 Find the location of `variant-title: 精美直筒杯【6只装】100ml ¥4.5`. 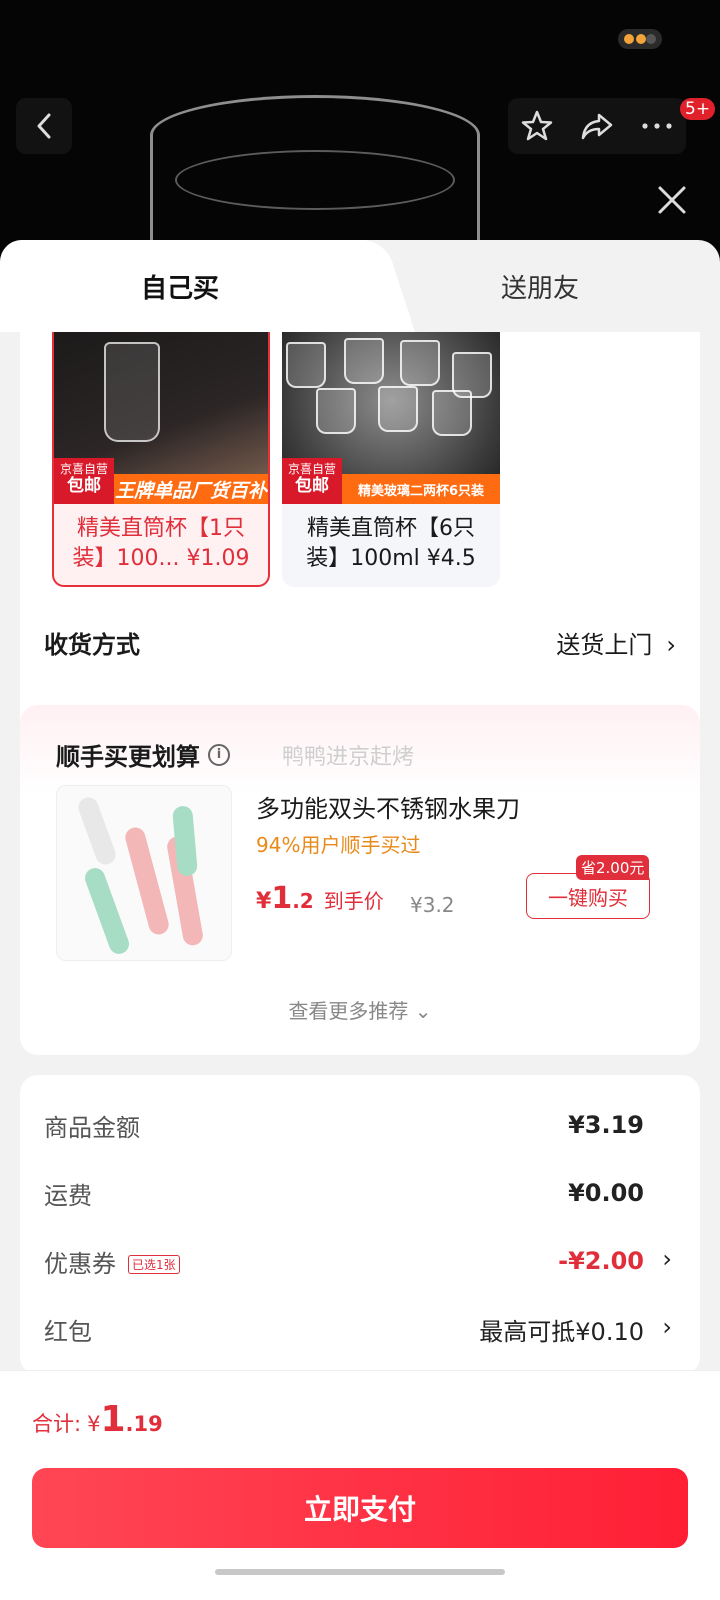

variant-title: 精美直筒杯【6只装】100ml ¥4.5 is located at coordinates (391, 543).